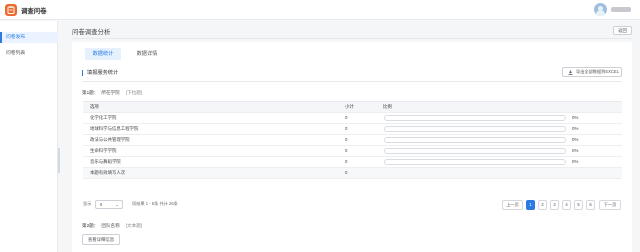 The image size is (640, 252). Describe the element at coordinates (147, 54) in the screenshot. I see `tab-details: 数据详情` at that location.